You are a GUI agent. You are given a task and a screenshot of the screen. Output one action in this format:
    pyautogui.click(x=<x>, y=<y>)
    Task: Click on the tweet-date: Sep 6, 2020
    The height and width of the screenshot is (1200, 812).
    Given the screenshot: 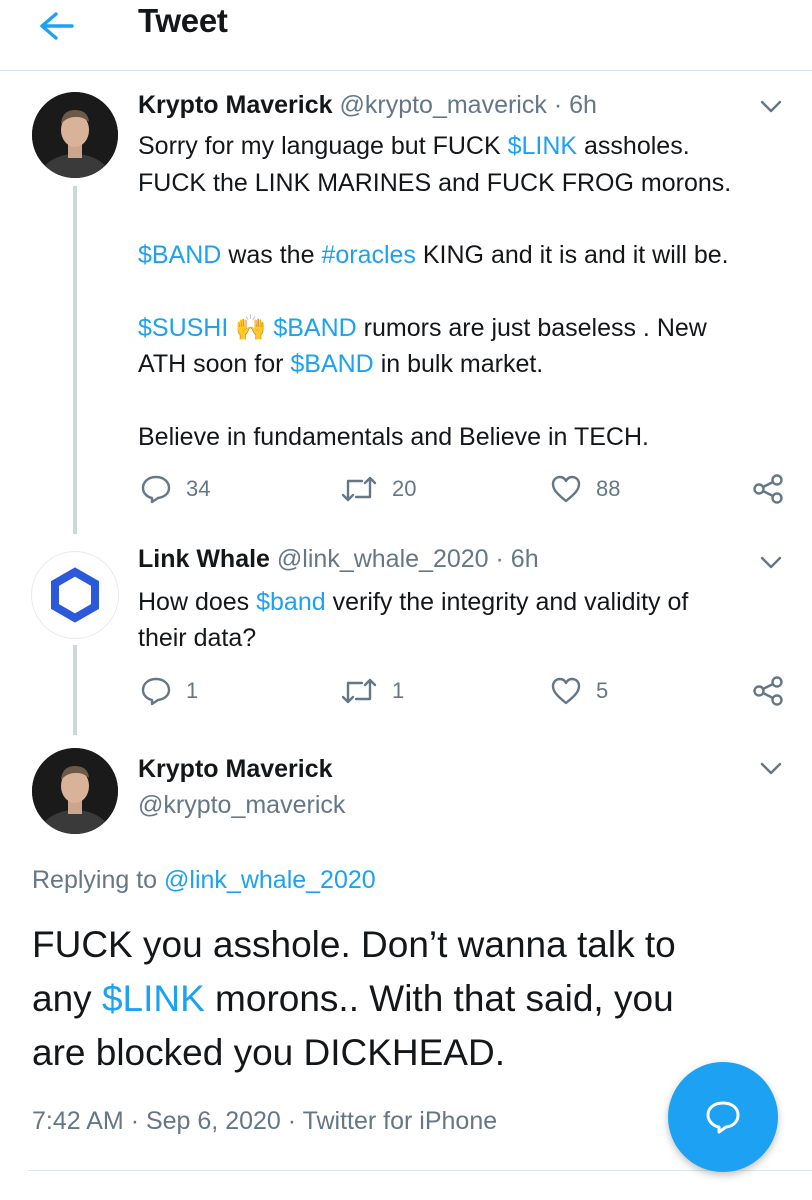 What is the action you would take?
    pyautogui.click(x=213, y=1121)
    